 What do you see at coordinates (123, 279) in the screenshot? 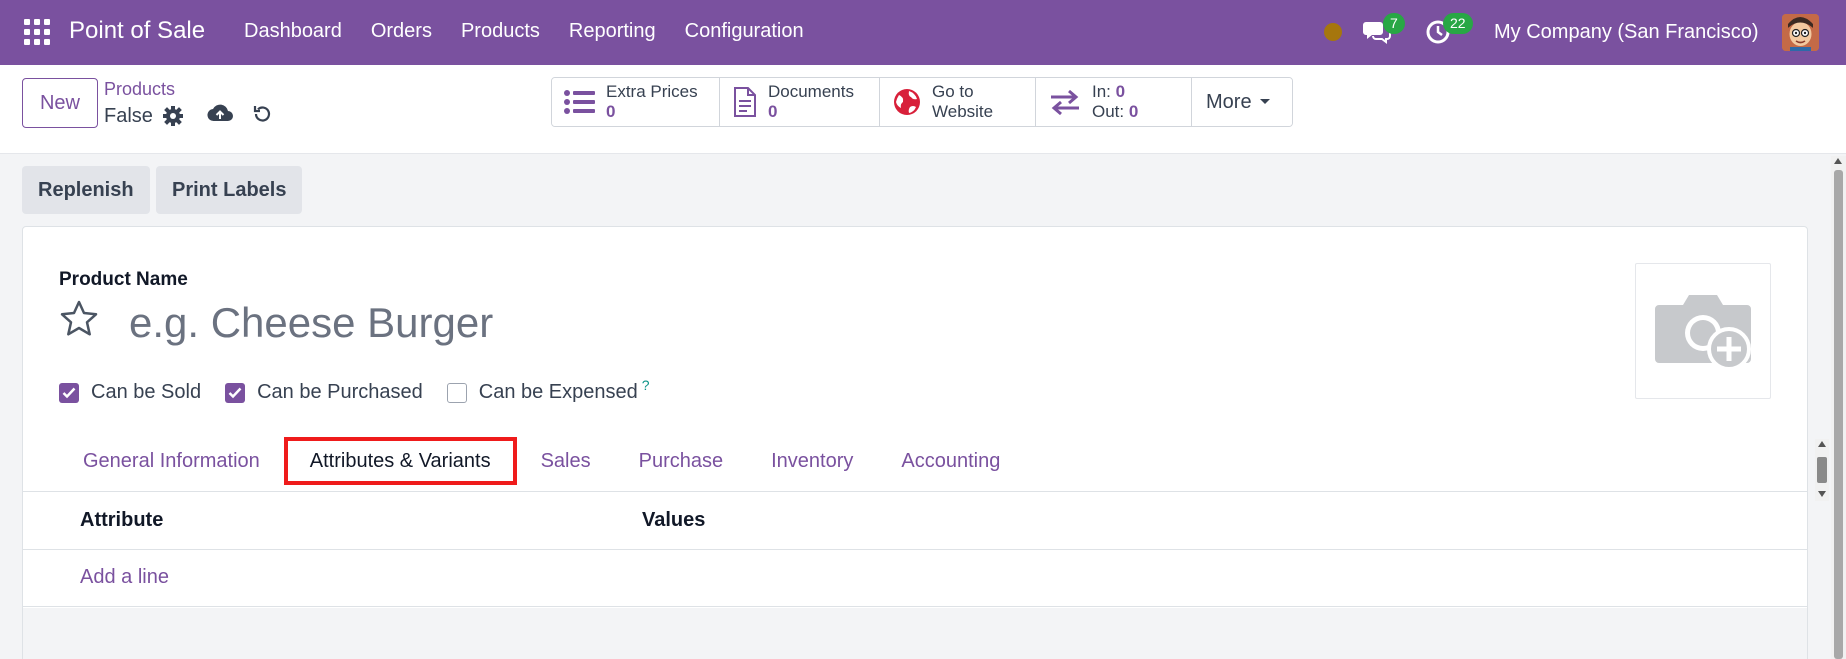
I see `product-name-label: Product Name` at bounding box center [123, 279].